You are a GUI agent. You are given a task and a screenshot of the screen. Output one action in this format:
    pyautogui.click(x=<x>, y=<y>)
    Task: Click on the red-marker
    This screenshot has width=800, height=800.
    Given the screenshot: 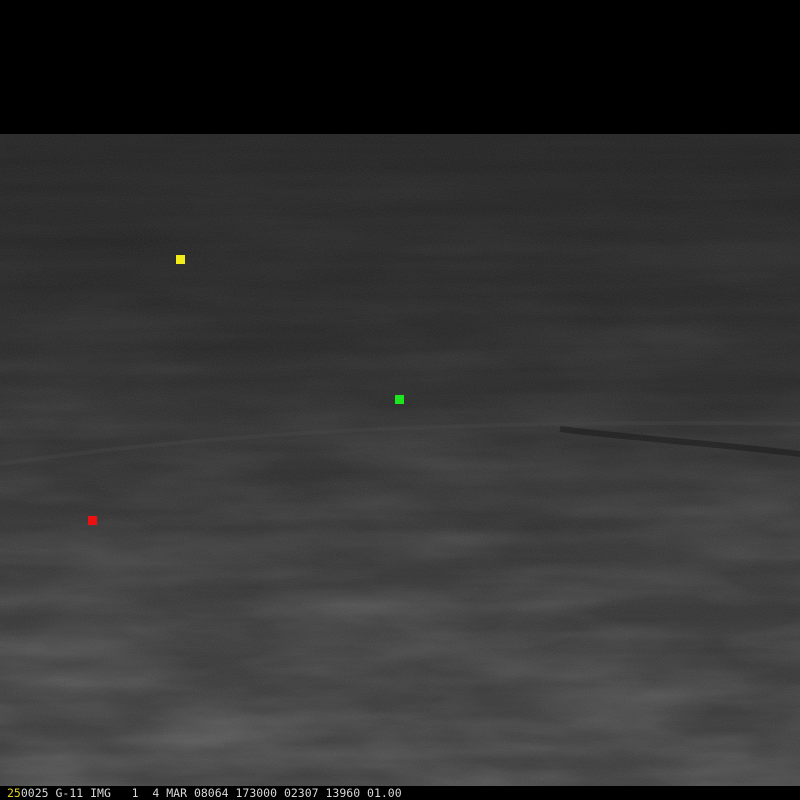 What is the action you would take?
    pyautogui.click(x=92, y=520)
    